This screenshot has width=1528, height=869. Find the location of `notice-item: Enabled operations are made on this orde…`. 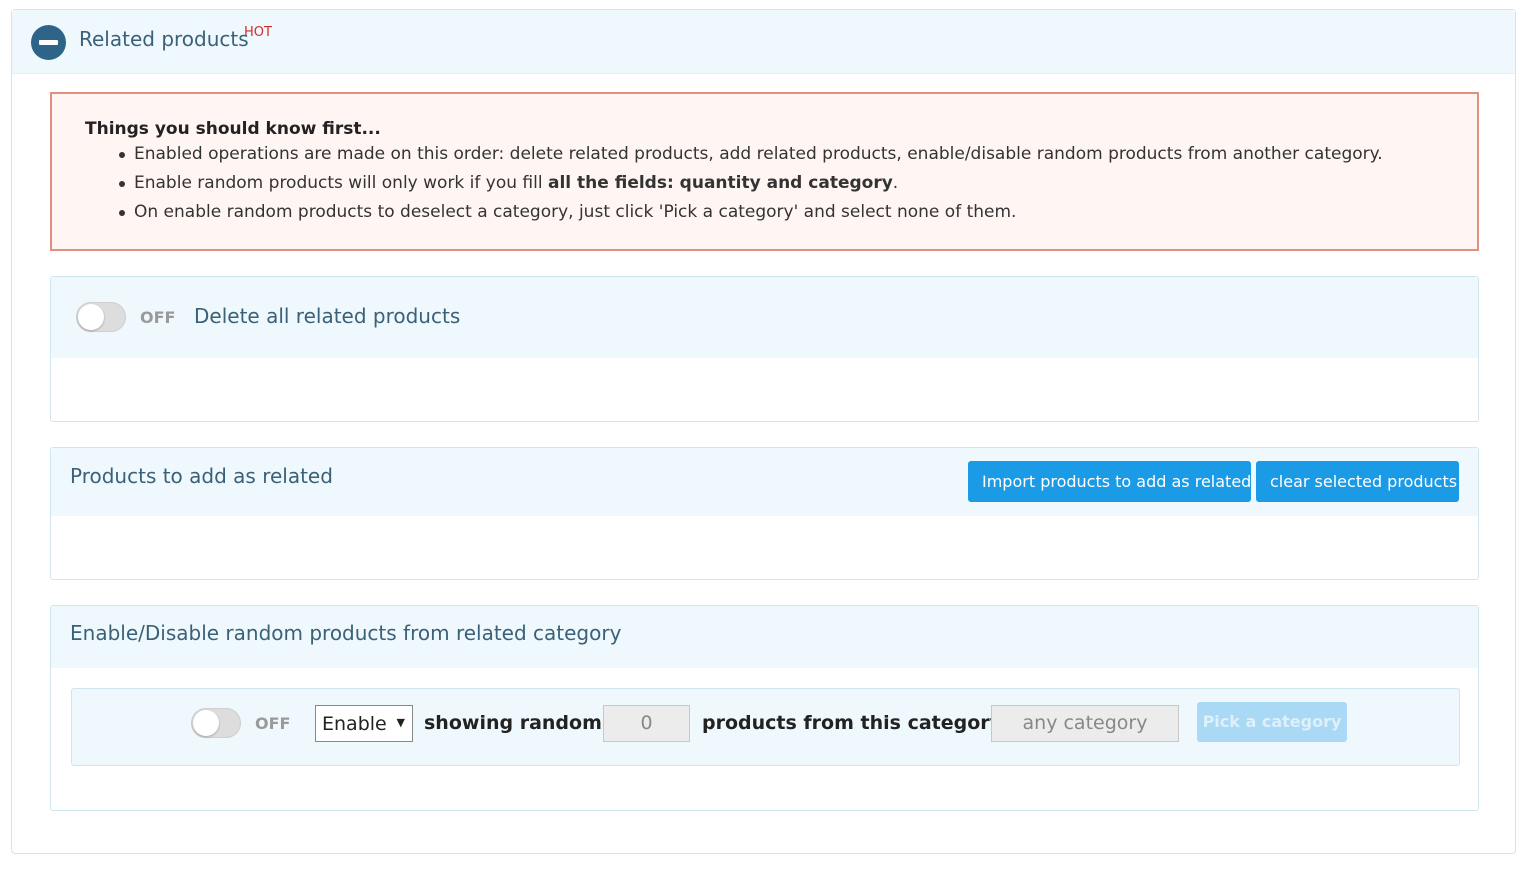

notice-item: Enabled operations are made on this orde… is located at coordinates (751, 154).